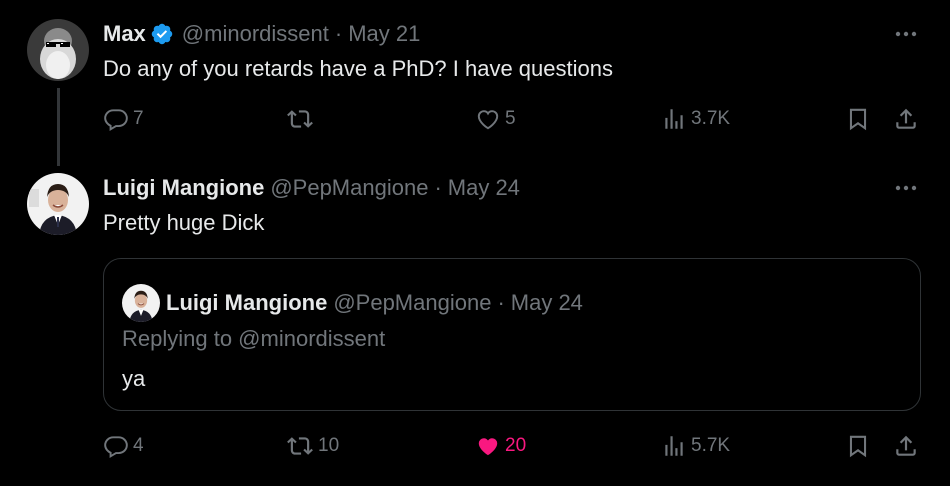  What do you see at coordinates (162, 34) in the screenshot?
I see `verified-badge-icon` at bounding box center [162, 34].